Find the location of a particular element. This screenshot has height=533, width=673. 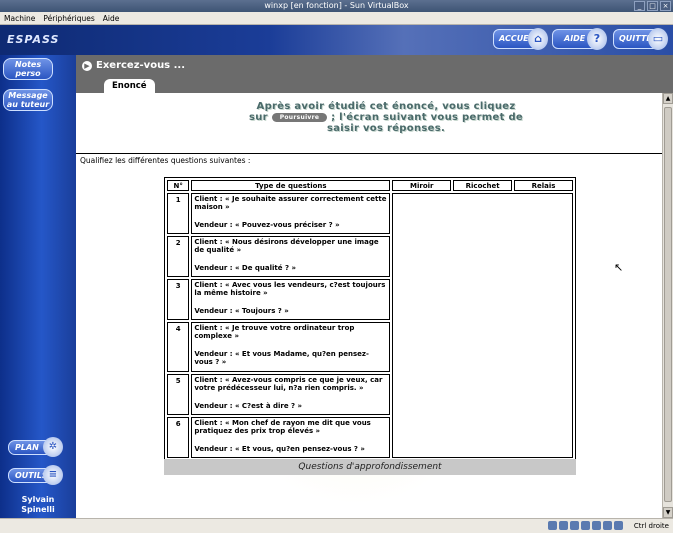

col-ricochet: Ricochet is located at coordinates (483, 185).